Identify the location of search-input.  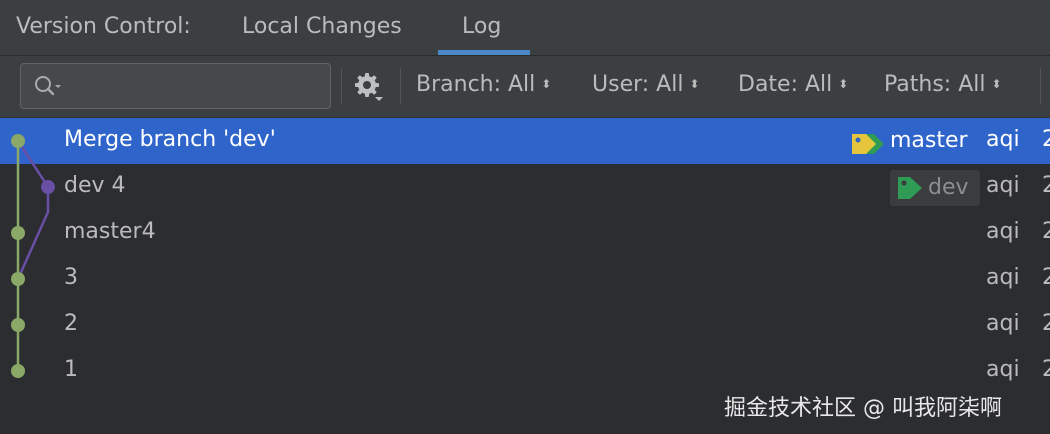
(175, 86).